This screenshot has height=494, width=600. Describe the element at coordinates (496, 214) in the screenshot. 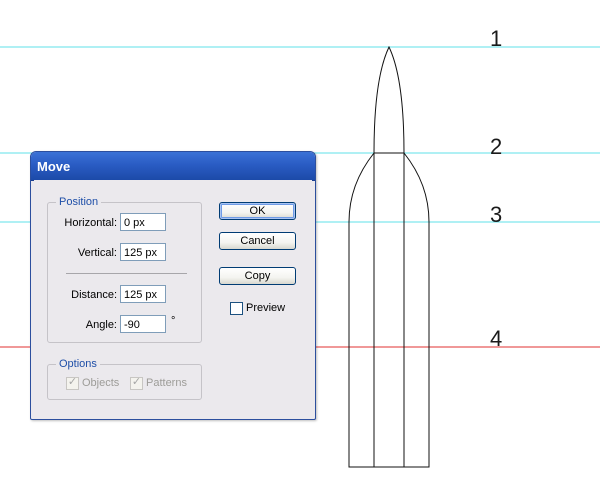

I see `guide-number-3: 3` at that location.